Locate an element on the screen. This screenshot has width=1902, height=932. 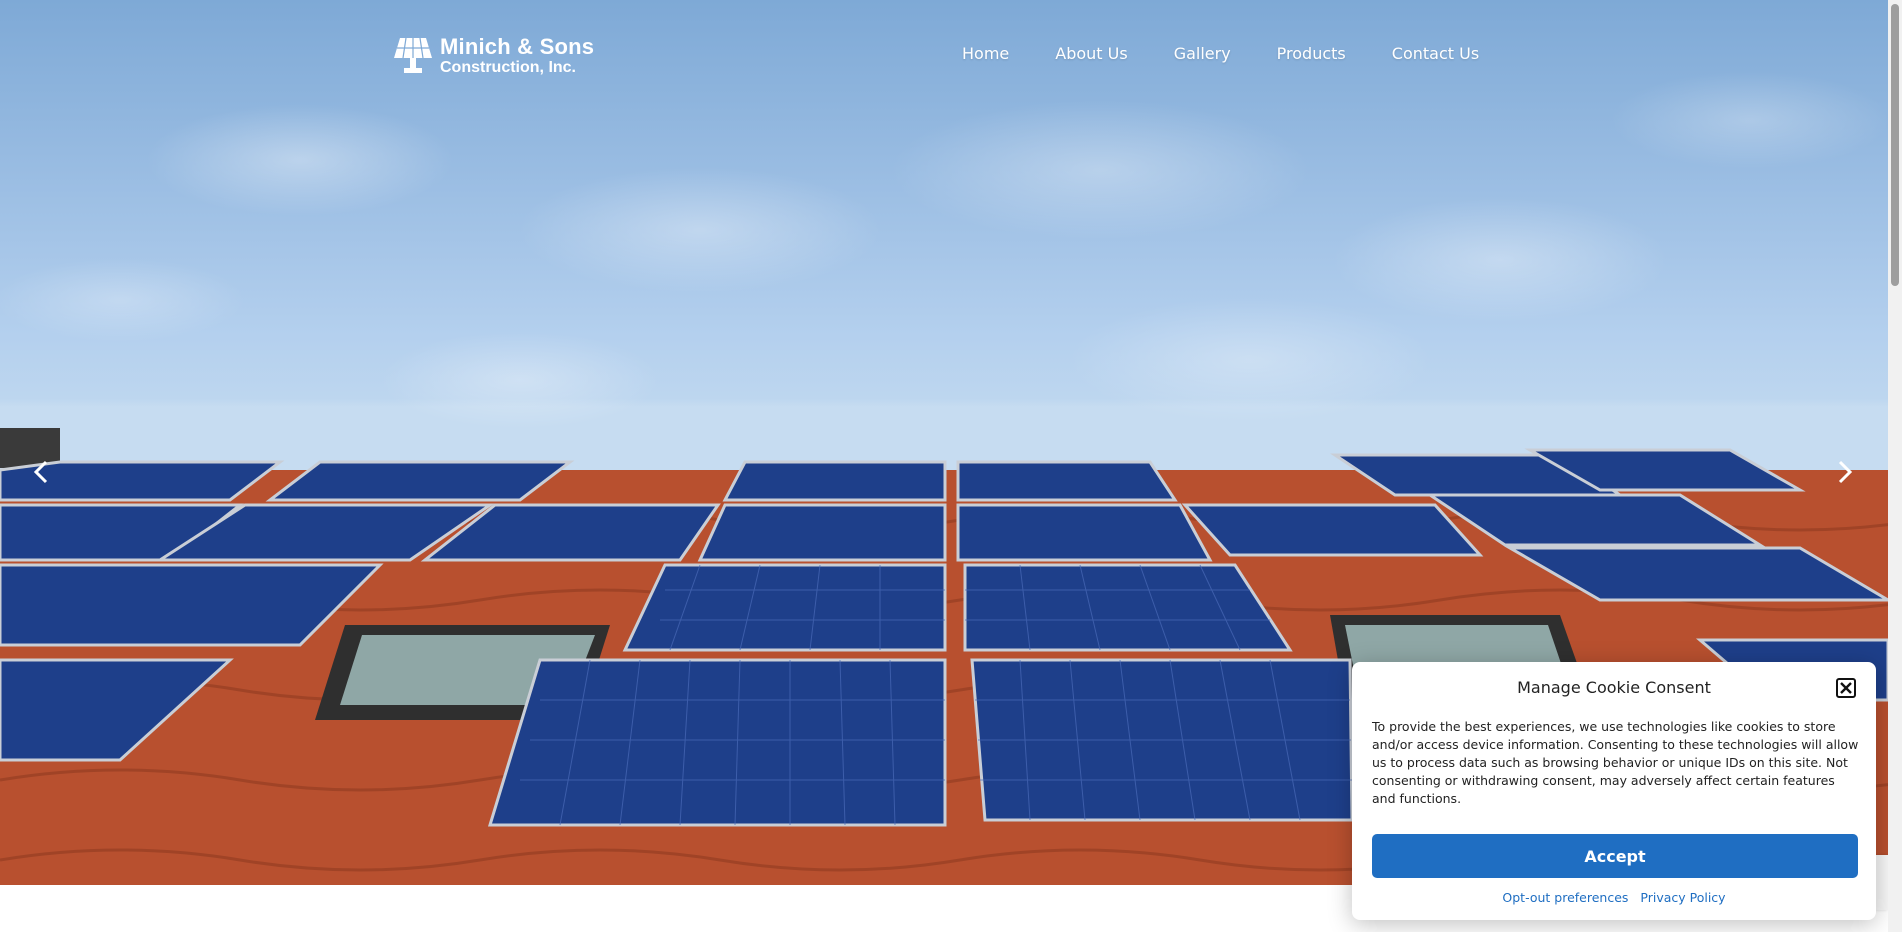
scrollbar-thumb is located at coordinates (1895, 145).